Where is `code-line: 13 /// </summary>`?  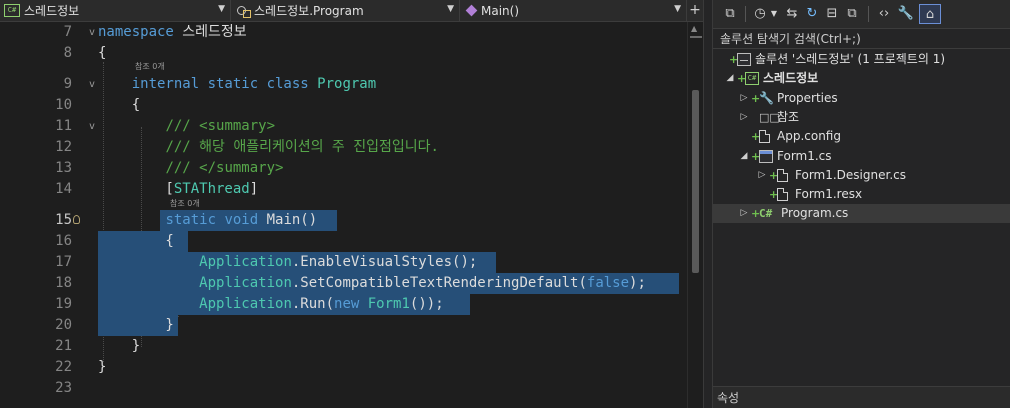
code-line: 13 /// </summary> is located at coordinates (343, 168).